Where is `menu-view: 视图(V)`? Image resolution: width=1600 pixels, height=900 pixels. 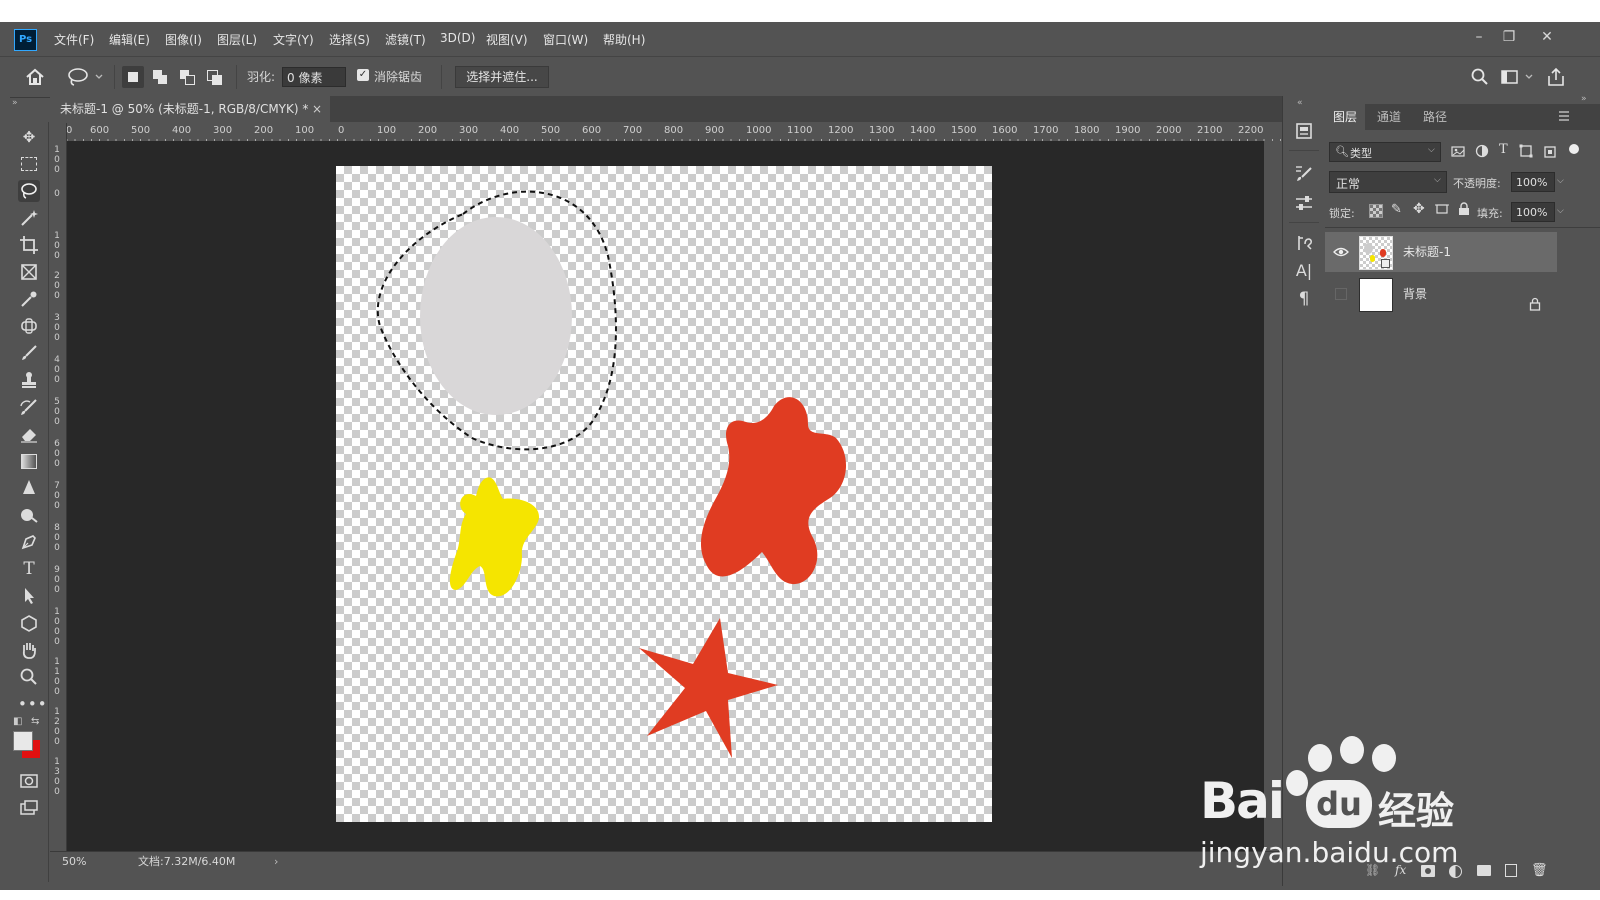
menu-view: 视图(V) is located at coordinates (507, 39).